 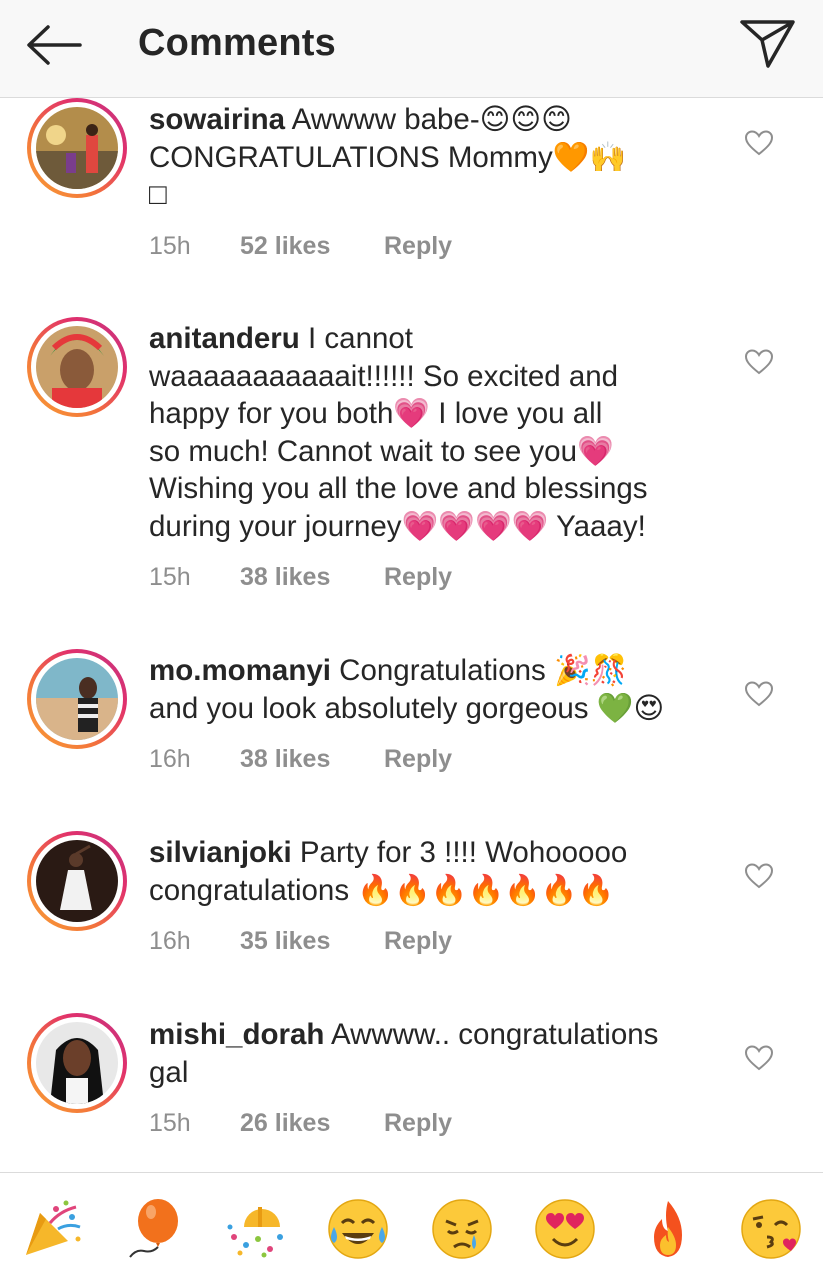 I want to click on comment-likes: 52 likes, so click(x=285, y=246).